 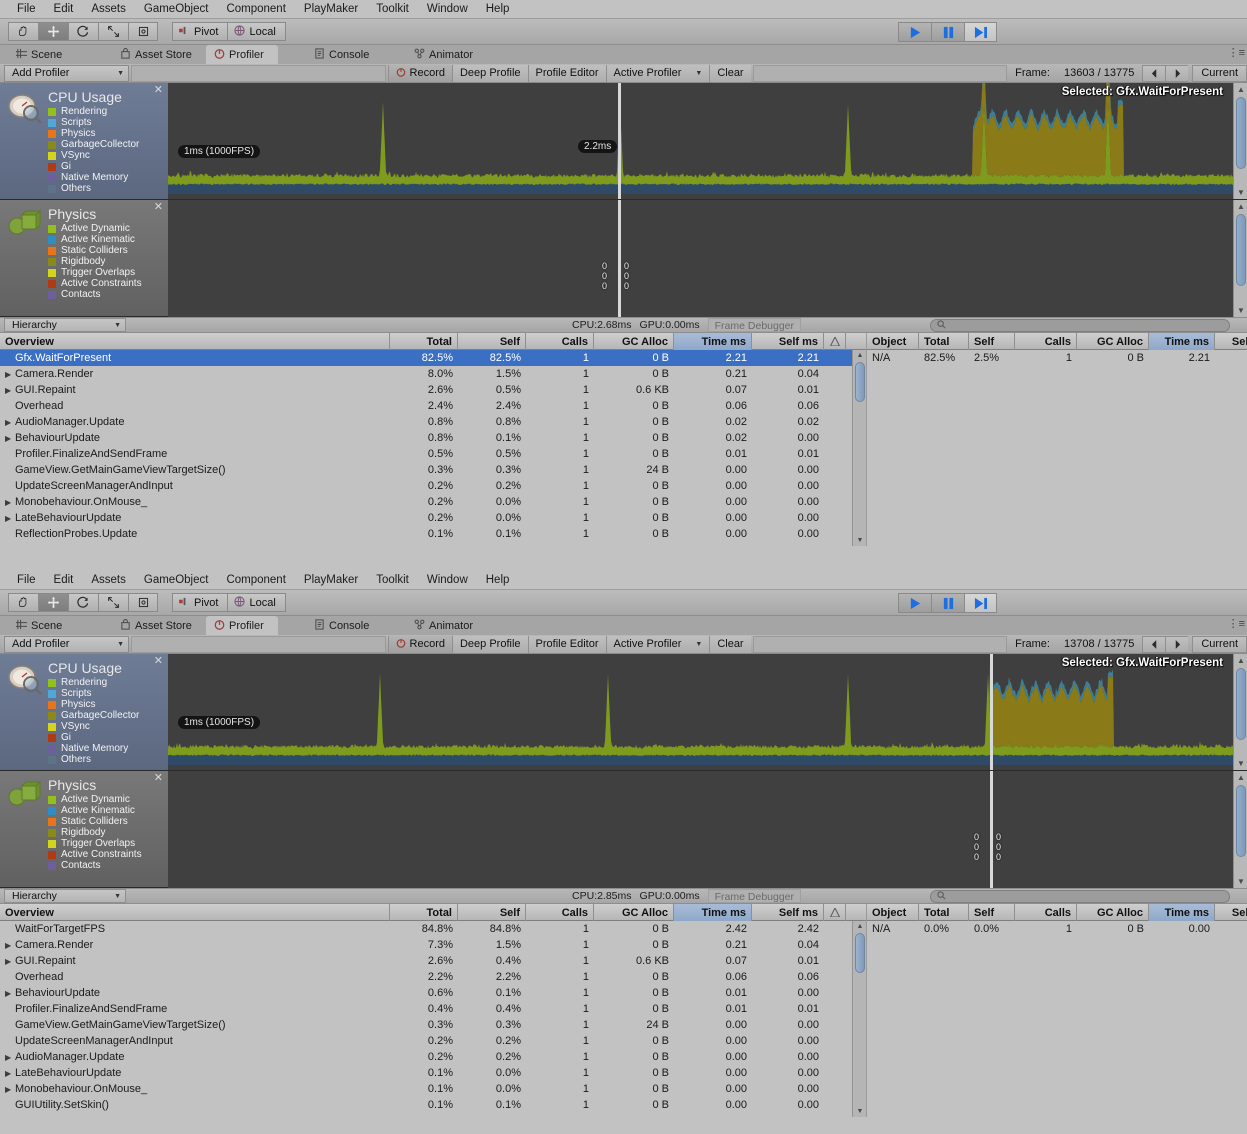 What do you see at coordinates (492, 912) in the screenshot?
I see `column-header-self: Self` at bounding box center [492, 912].